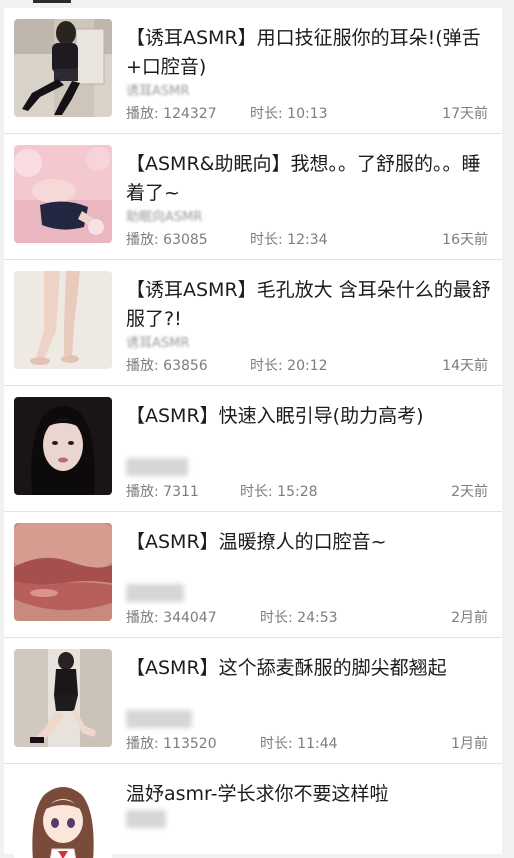  Describe the element at coordinates (310, 794) in the screenshot. I see `video-title: 温妤asmr-学长求你不要这样啦` at that location.